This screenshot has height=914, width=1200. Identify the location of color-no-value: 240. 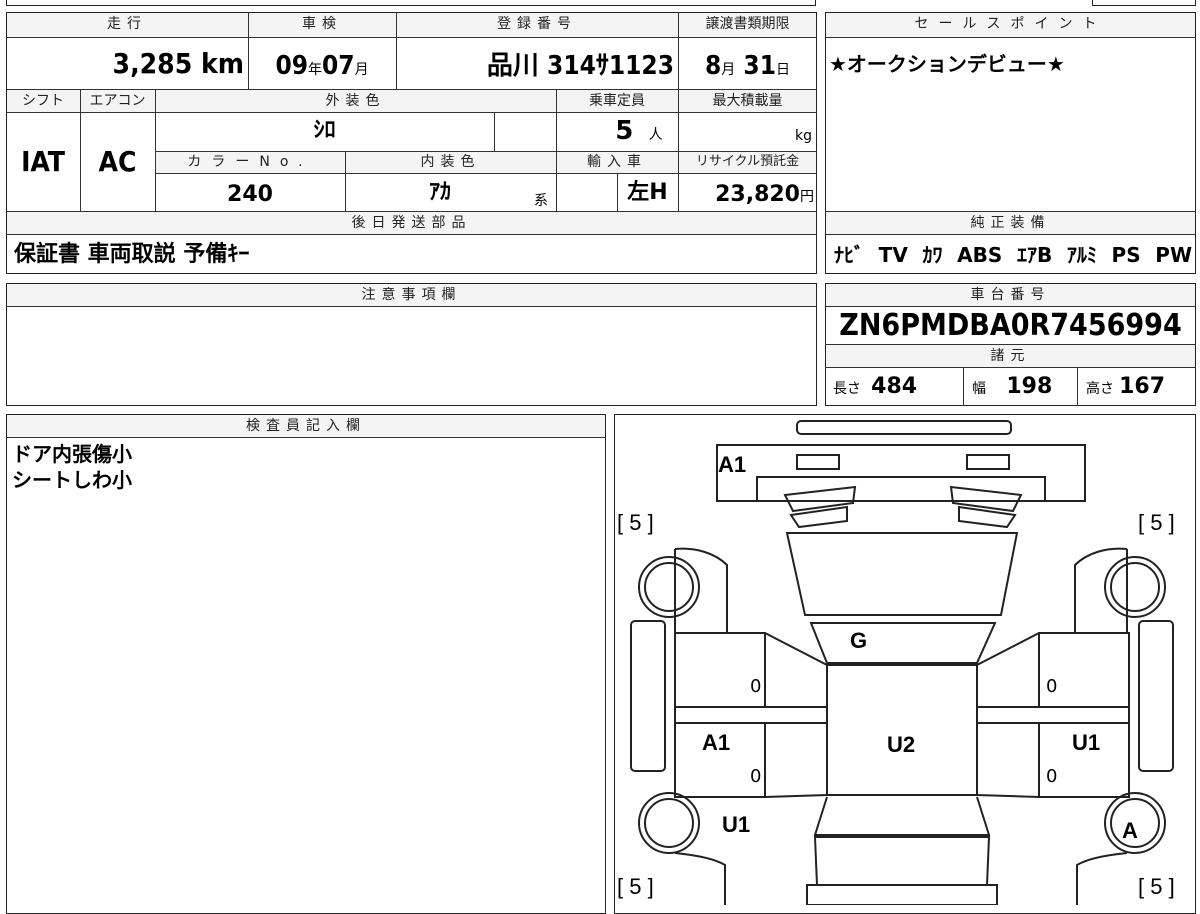
(250, 194).